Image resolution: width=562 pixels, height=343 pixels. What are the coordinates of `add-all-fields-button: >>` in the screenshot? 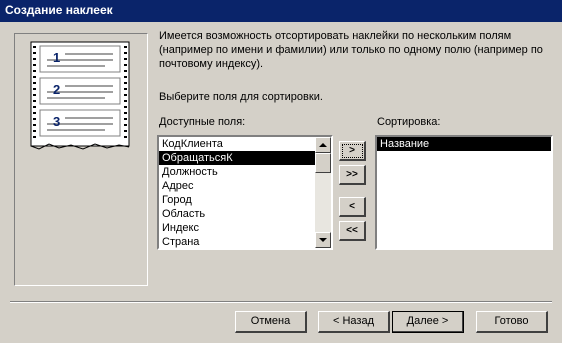 It's located at (352, 175).